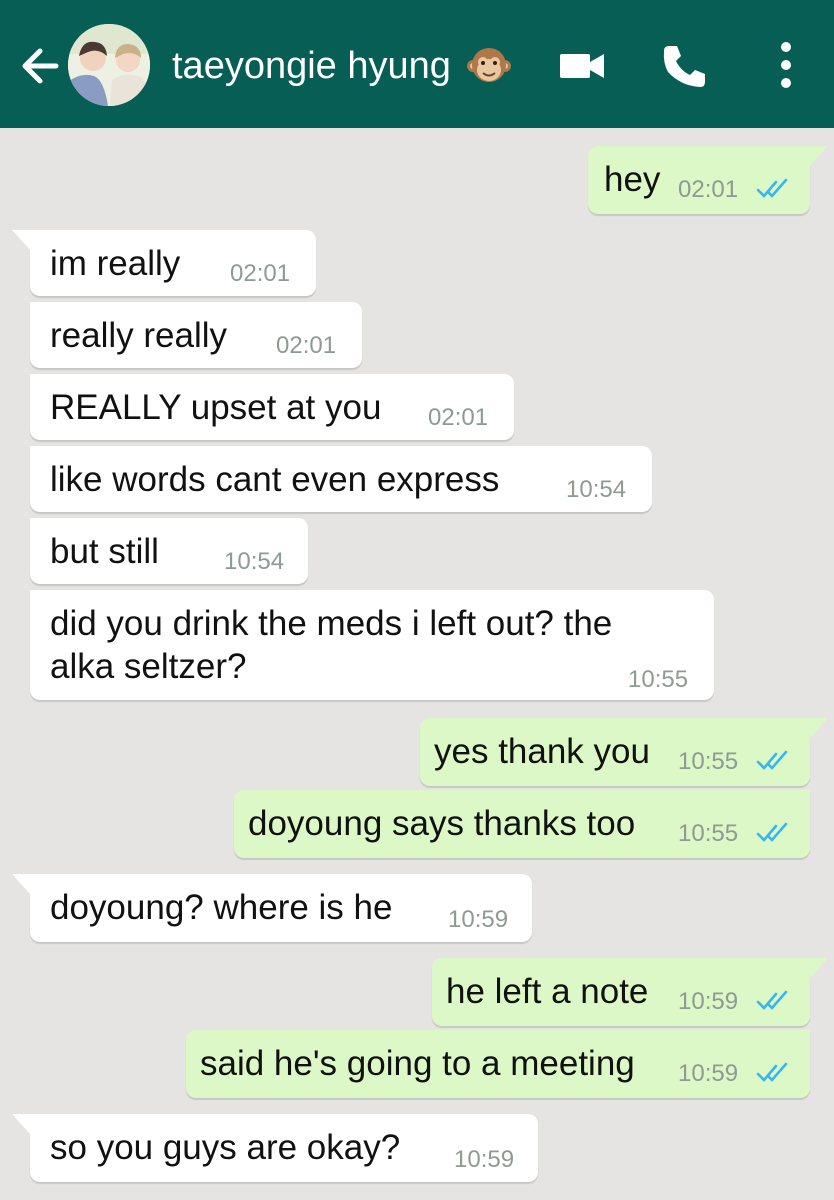 The width and height of the screenshot is (834, 1200). What do you see at coordinates (169, 551) in the screenshot?
I see `message-bubble-incoming: but still 10:54` at bounding box center [169, 551].